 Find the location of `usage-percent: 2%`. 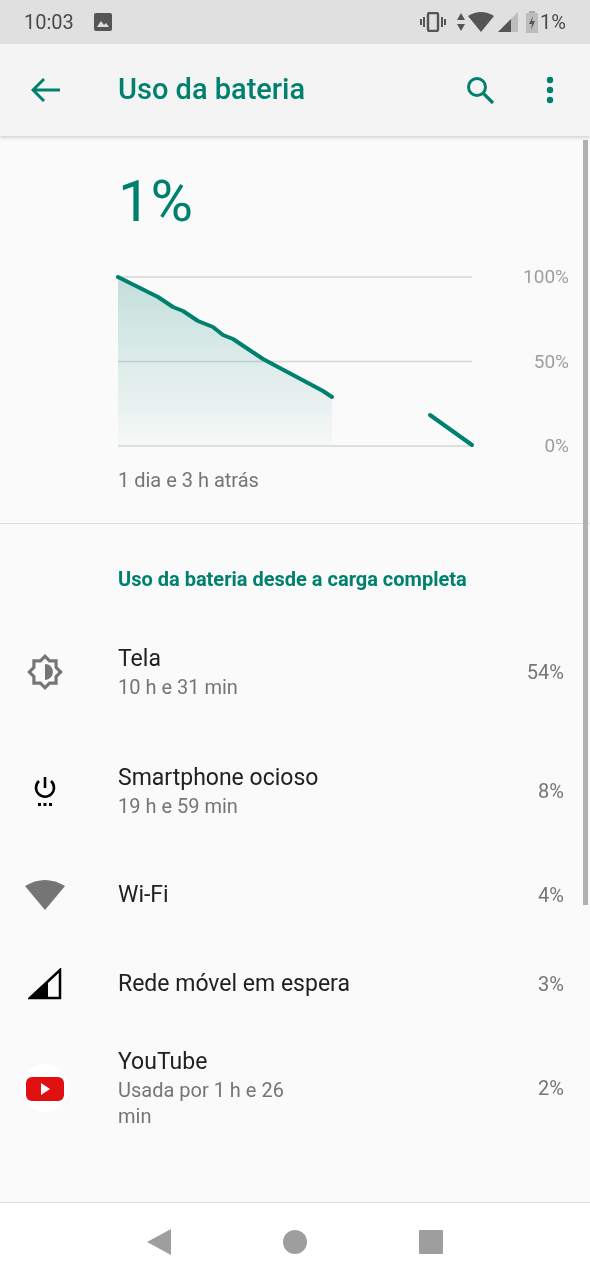

usage-percent: 2% is located at coordinates (551, 1088).